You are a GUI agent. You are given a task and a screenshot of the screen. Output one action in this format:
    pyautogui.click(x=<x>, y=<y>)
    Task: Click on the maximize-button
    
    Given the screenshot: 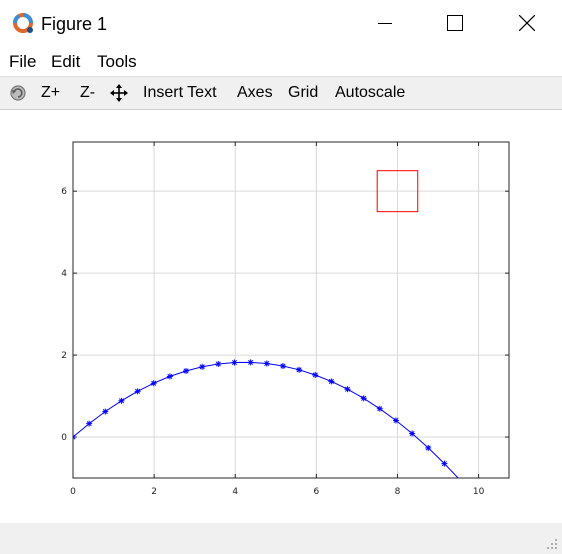 What is the action you would take?
    pyautogui.click(x=455, y=23)
    